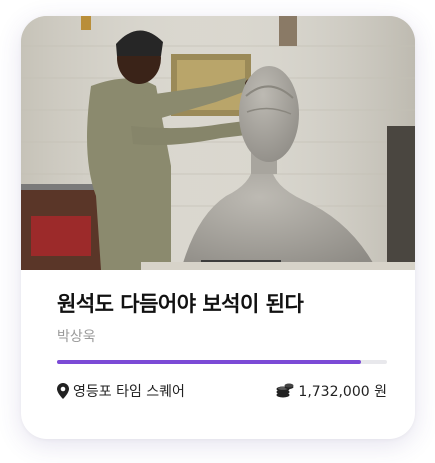 The height and width of the screenshot is (463, 435). I want to click on author-name: 박상욱, so click(76, 337).